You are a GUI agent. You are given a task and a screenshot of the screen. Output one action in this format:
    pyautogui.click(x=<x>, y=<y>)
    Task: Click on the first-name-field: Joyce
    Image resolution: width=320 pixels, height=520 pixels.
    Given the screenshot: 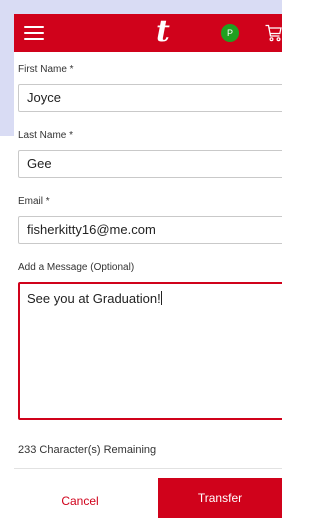 What is the action you would take?
    pyautogui.click(x=150, y=98)
    